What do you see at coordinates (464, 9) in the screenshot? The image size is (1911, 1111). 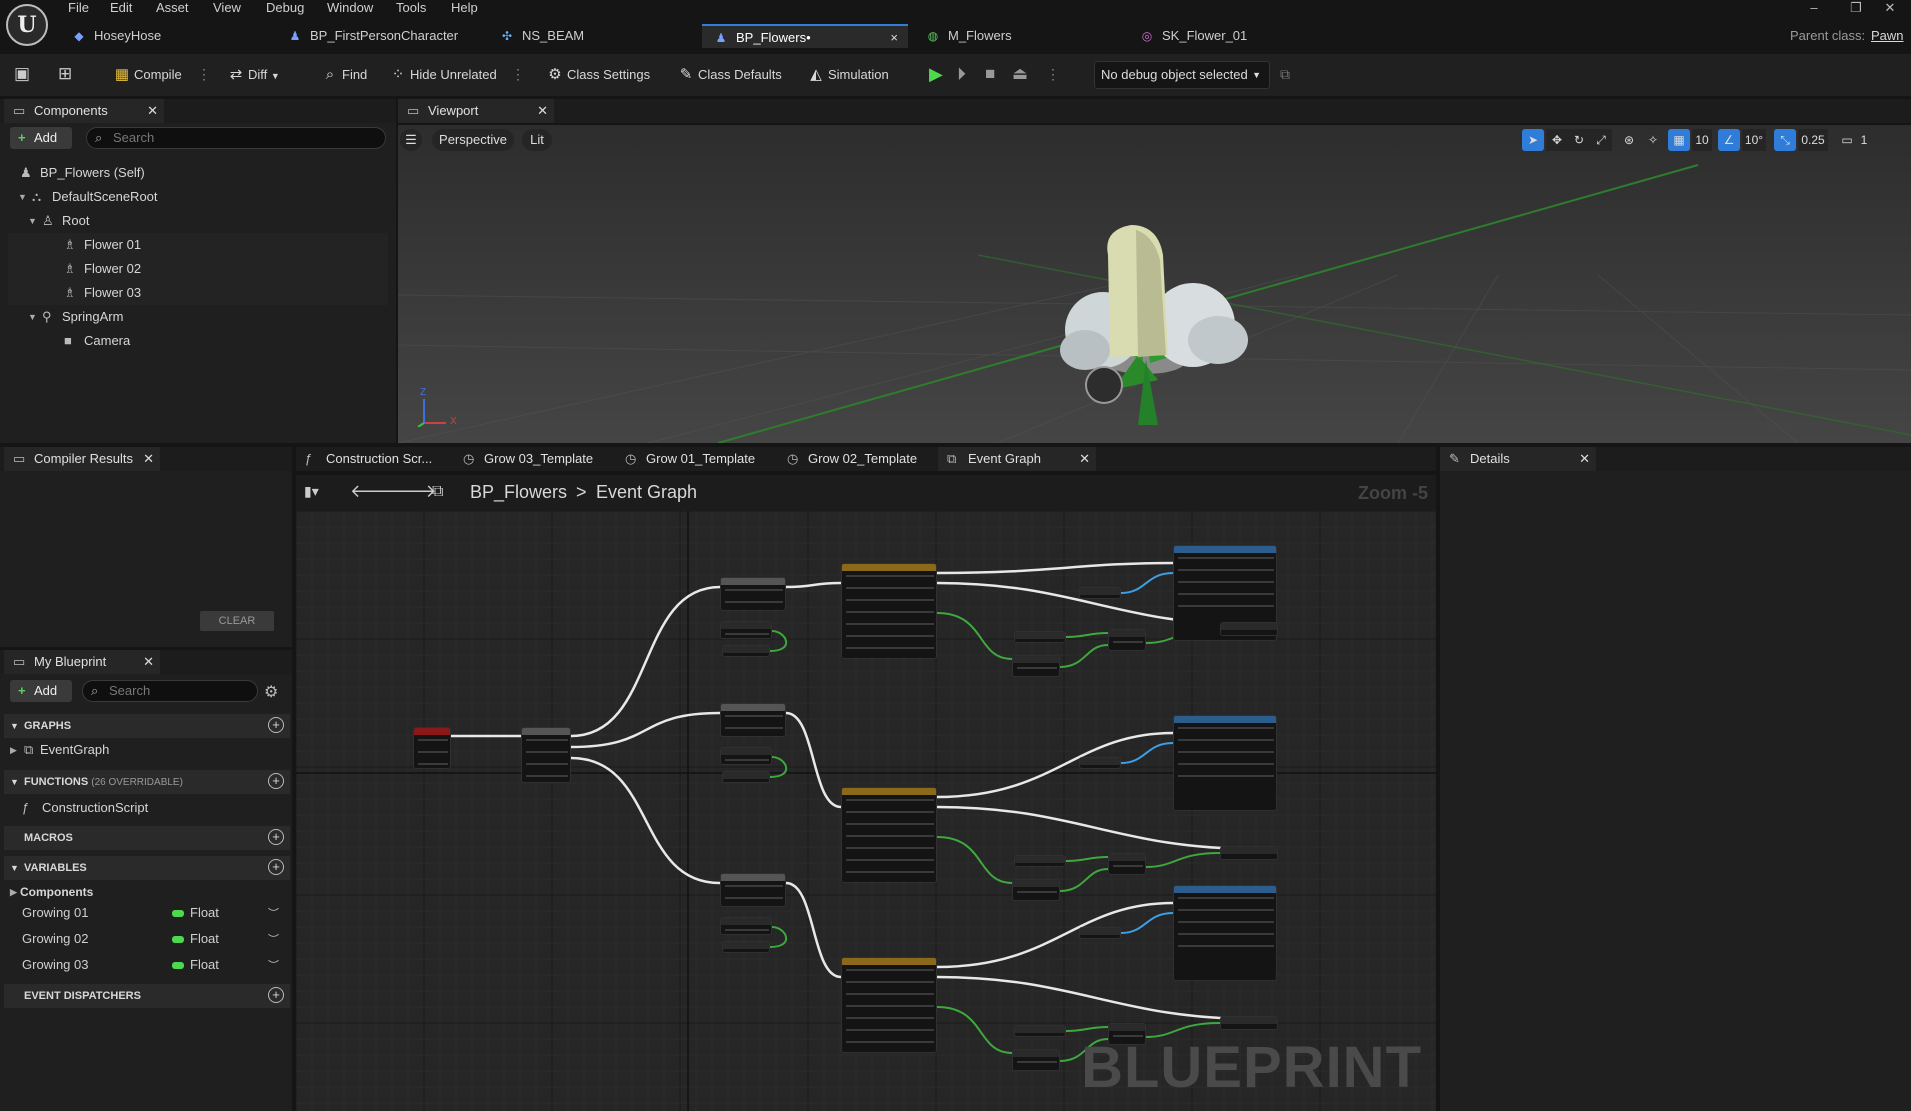 I see `menu-help: Help` at bounding box center [464, 9].